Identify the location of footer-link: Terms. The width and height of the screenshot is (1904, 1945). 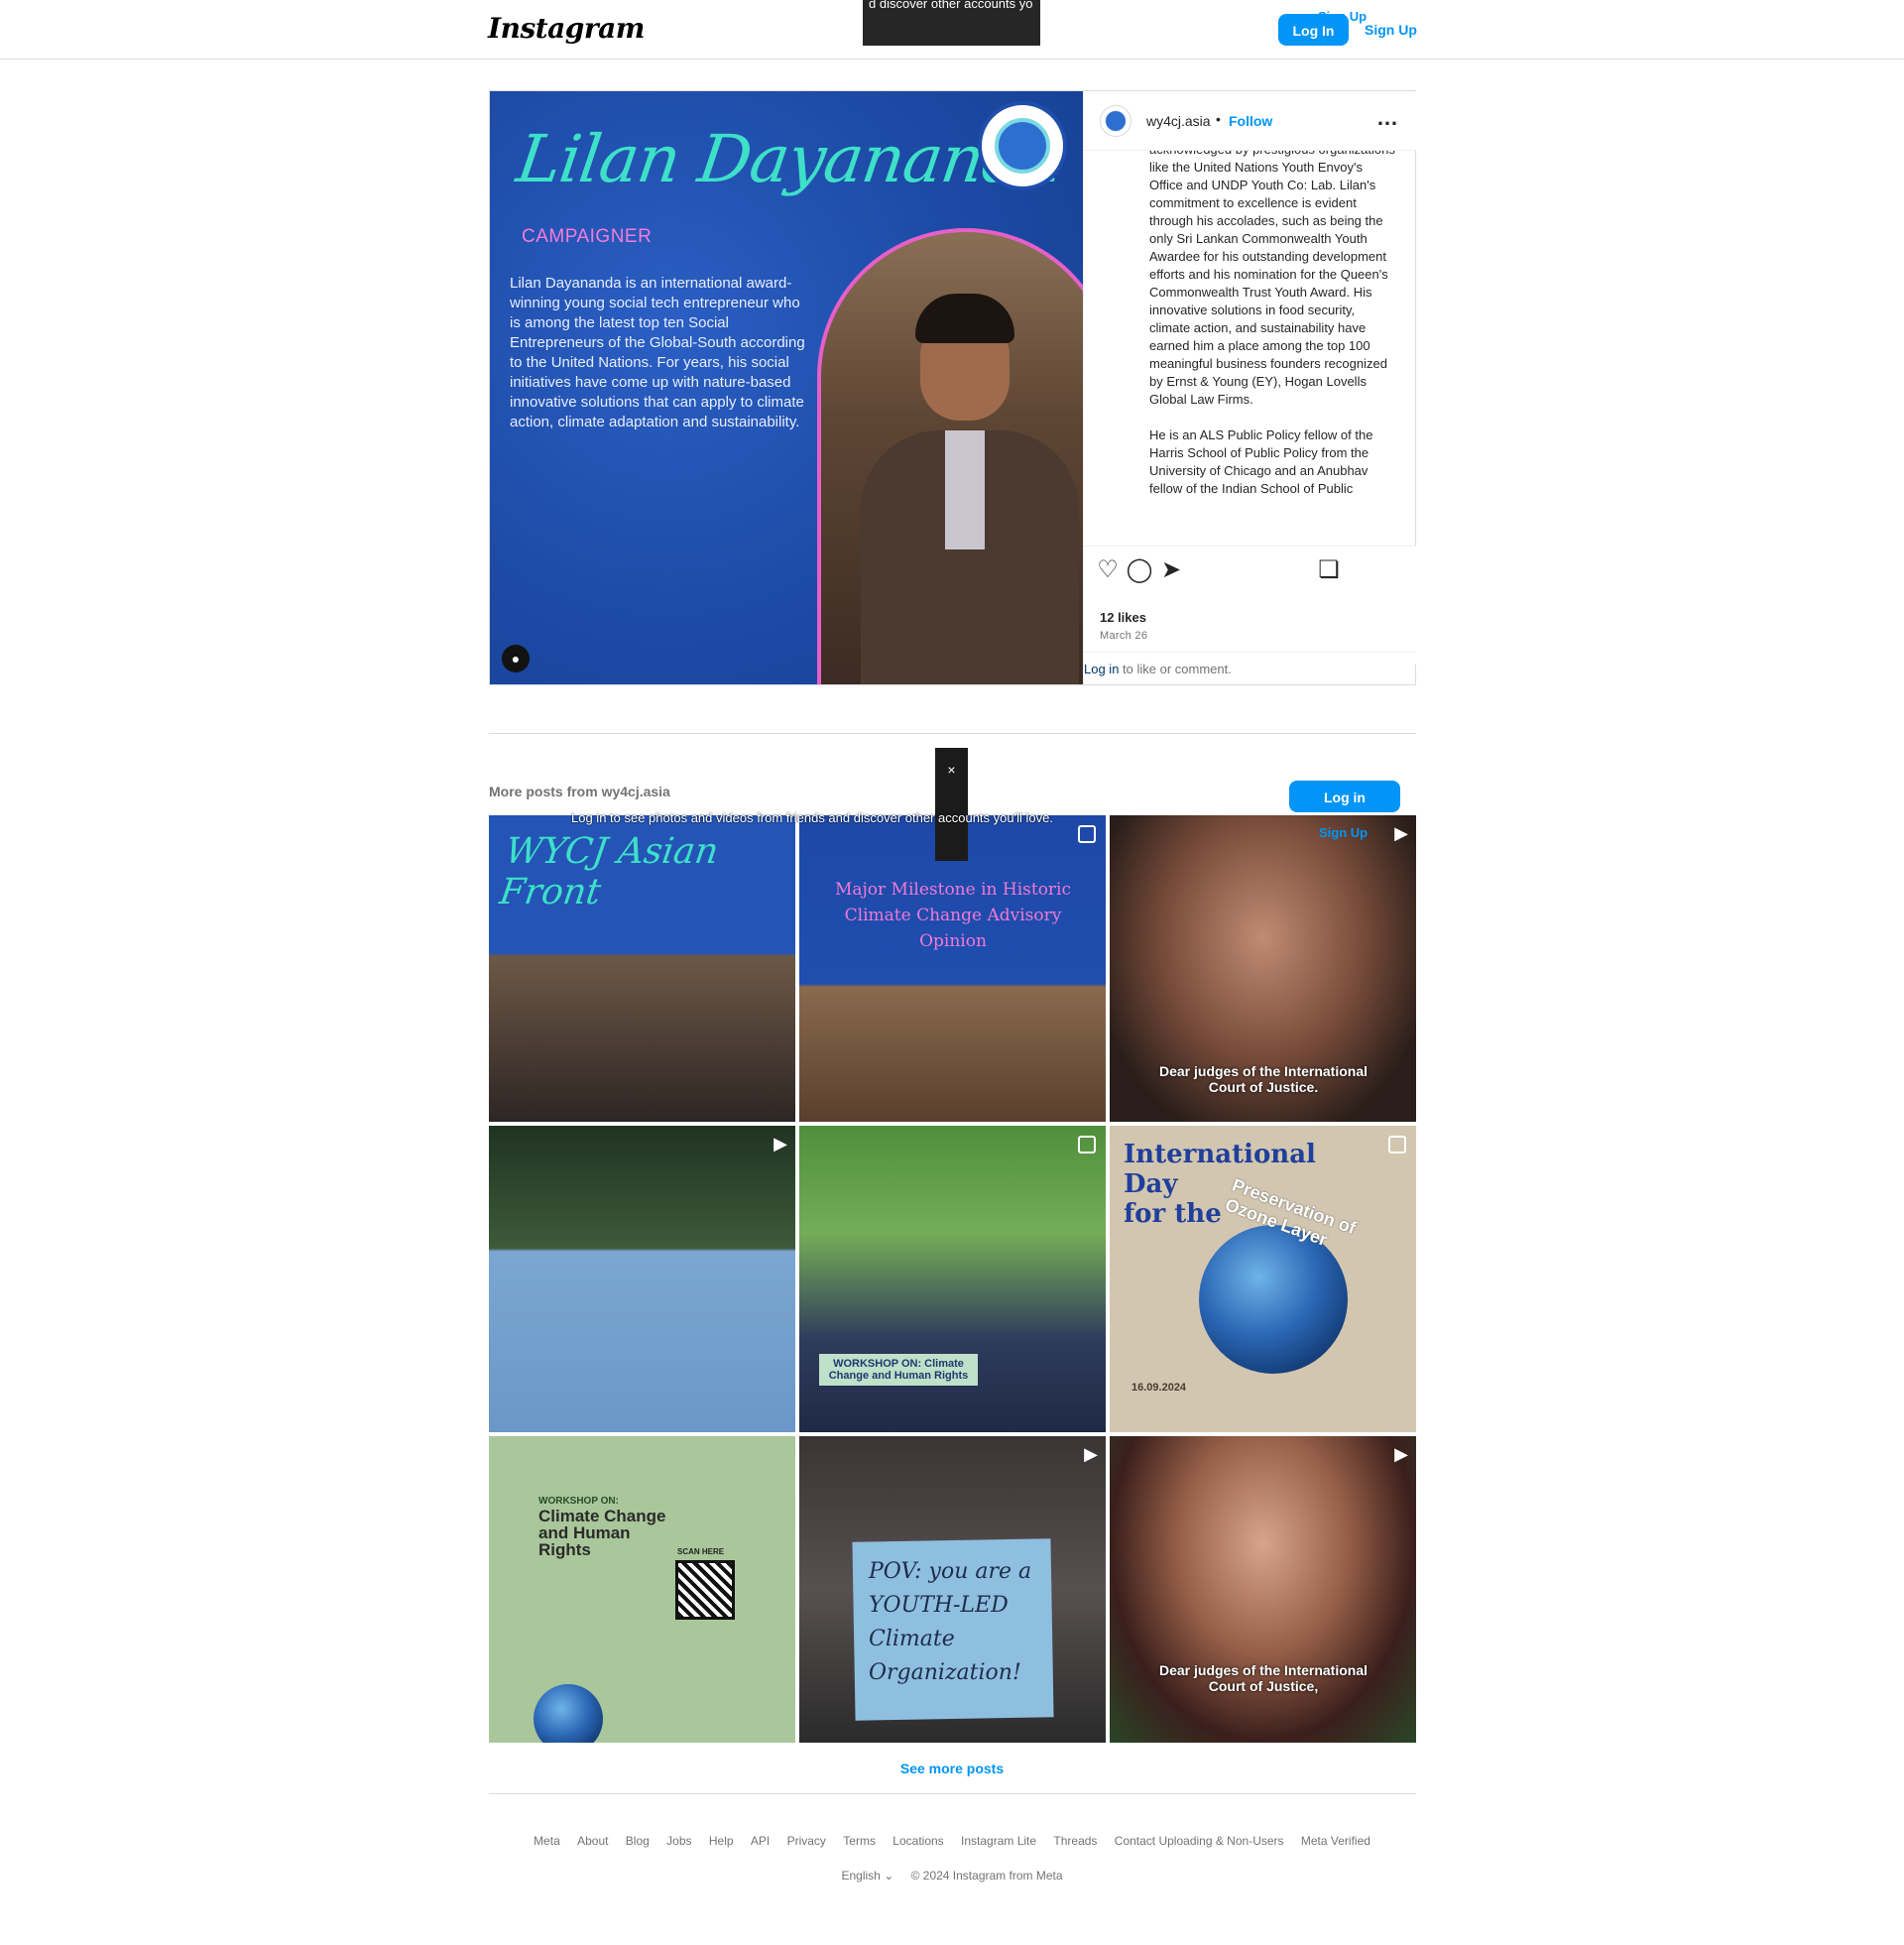
(859, 1841).